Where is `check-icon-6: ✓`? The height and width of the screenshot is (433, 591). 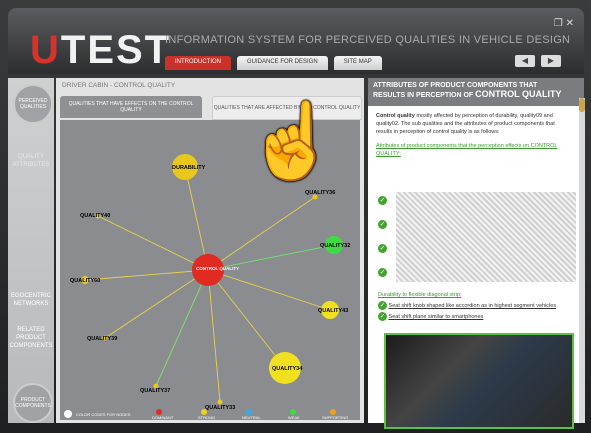 check-icon-6: ✓ is located at coordinates (382, 316).